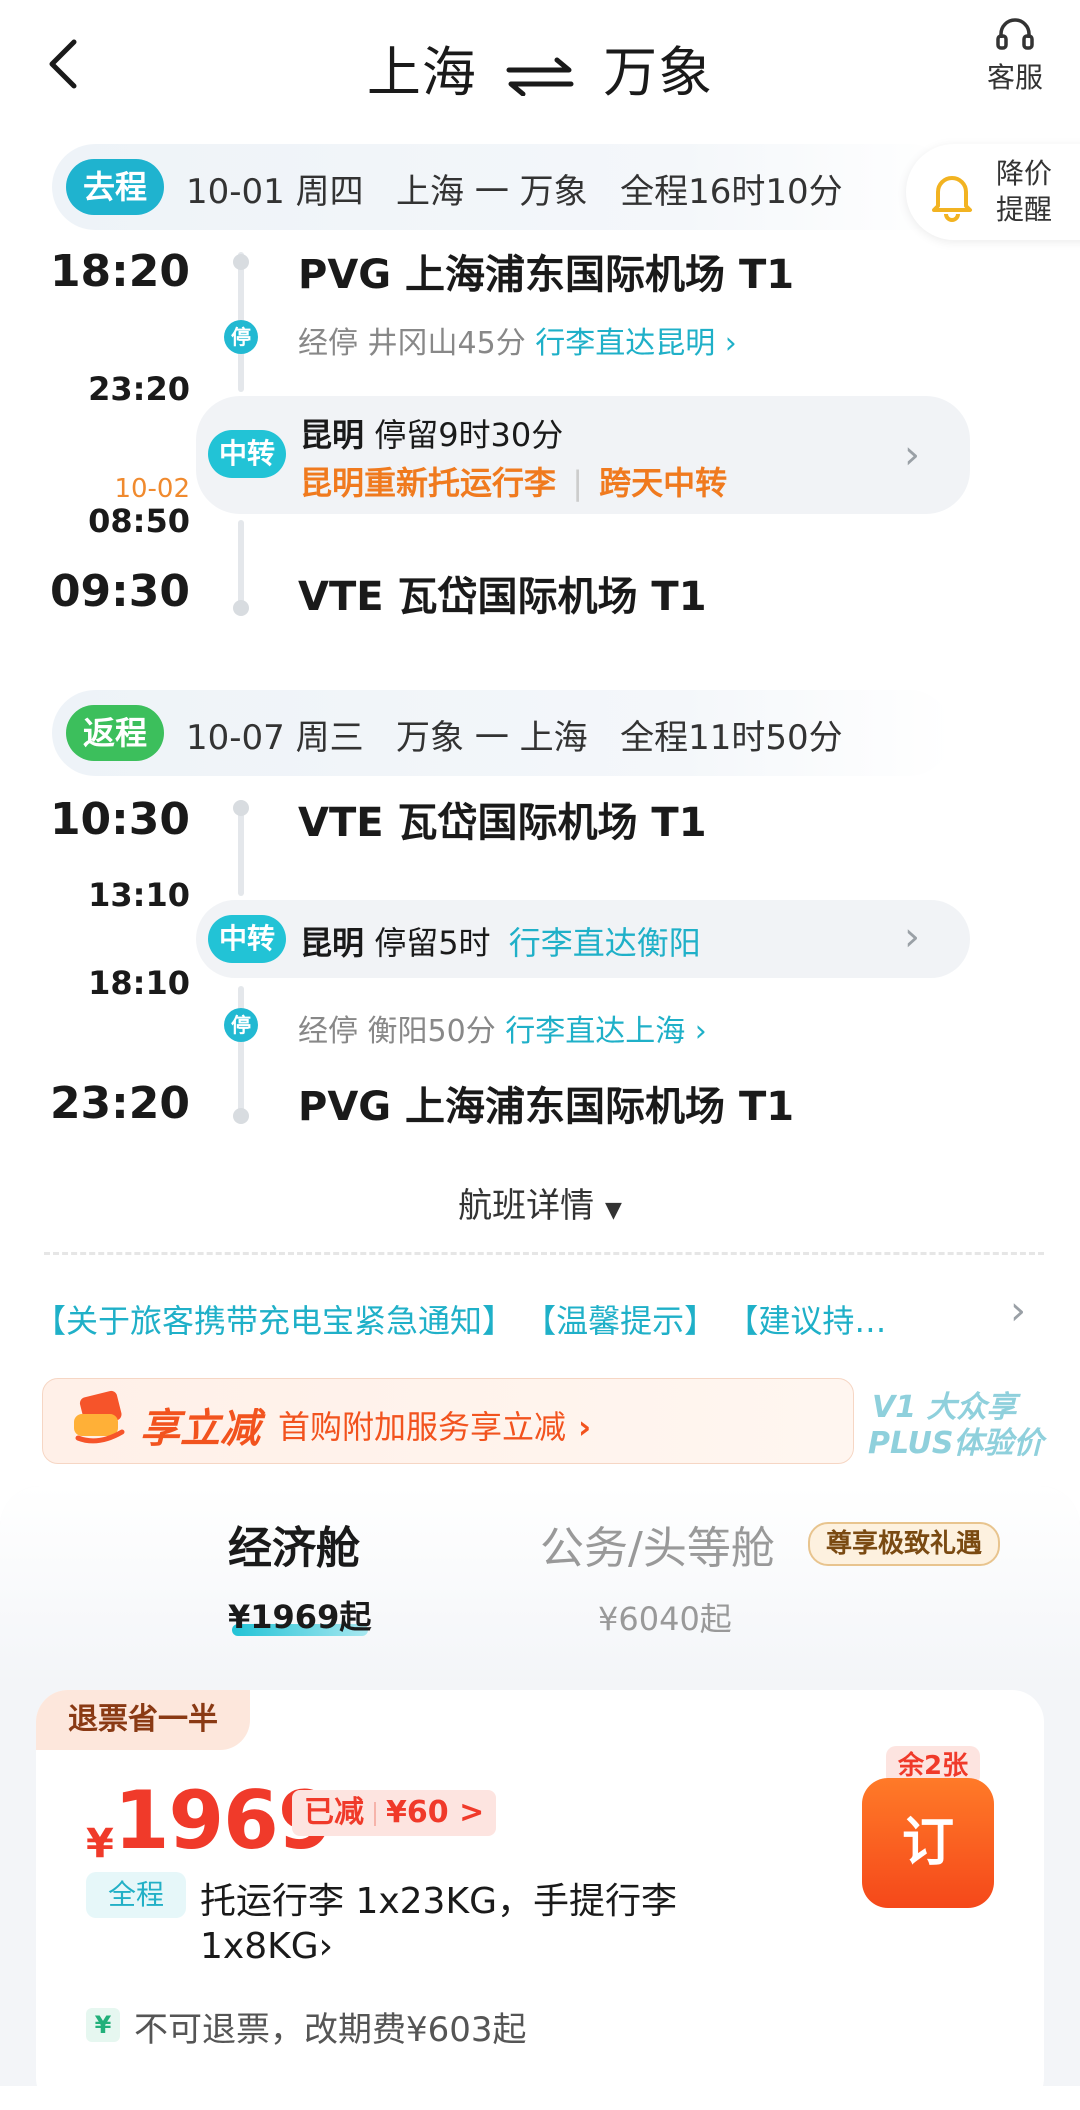 The image size is (1080, 2110). Describe the element at coordinates (625, 343) in the screenshot. I see `outbound-baggage-link: 行李直达昆明` at that location.